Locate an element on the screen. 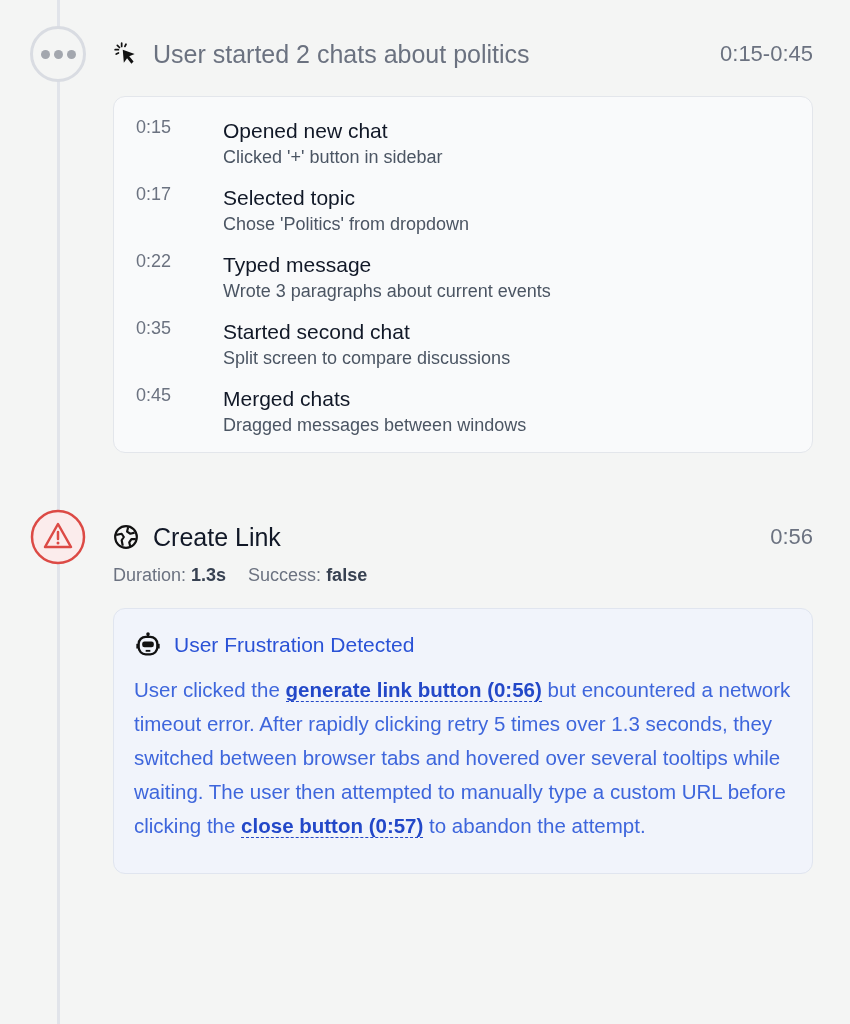 Image resolution: width=850 pixels, height=1024 pixels. timestamp-link: generate link button (0:56) is located at coordinates (413, 690).